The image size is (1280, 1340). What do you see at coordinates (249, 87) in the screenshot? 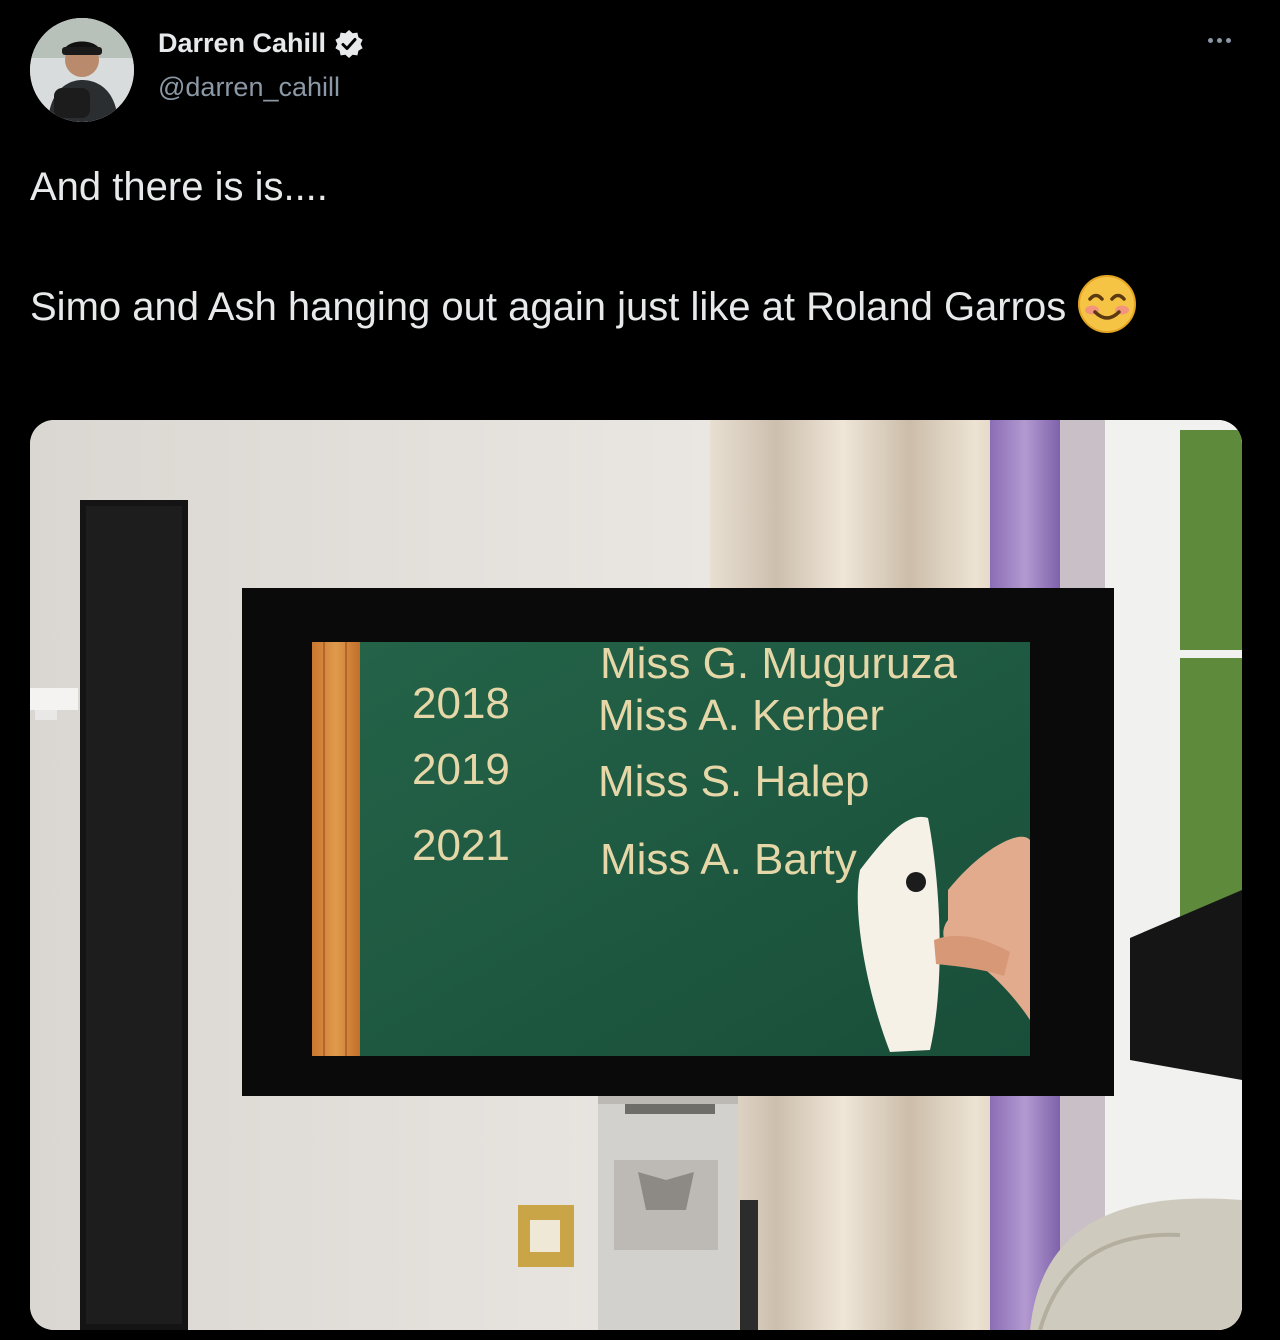
I see `author-handle: @darren_cahill` at bounding box center [249, 87].